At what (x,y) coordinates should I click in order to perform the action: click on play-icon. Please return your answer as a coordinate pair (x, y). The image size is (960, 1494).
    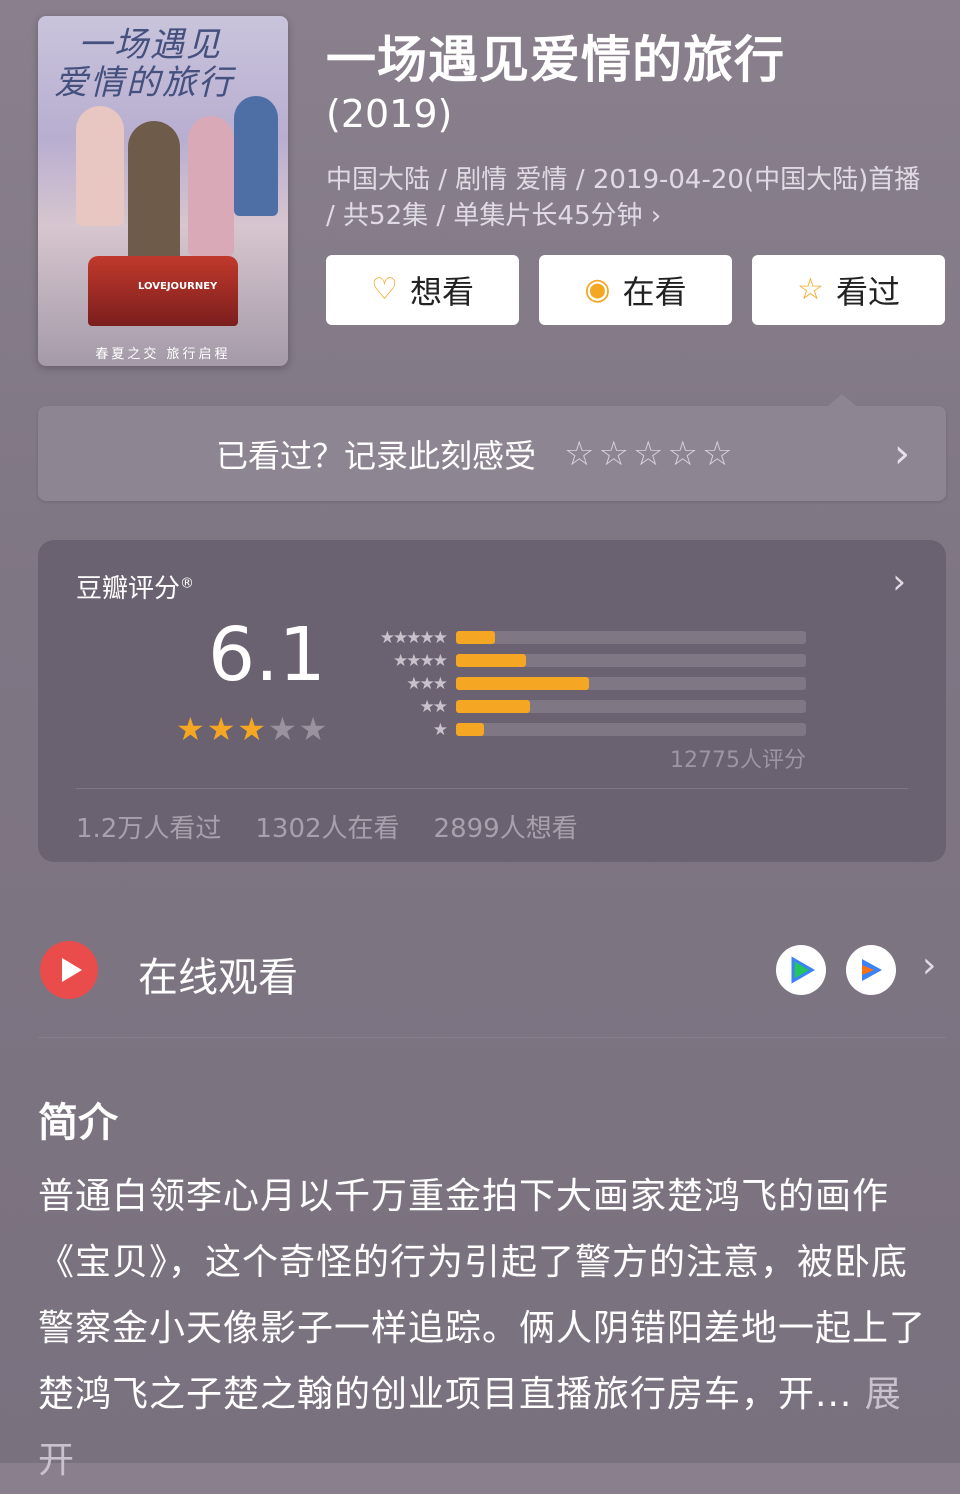
    Looking at the image, I should click on (69, 970).